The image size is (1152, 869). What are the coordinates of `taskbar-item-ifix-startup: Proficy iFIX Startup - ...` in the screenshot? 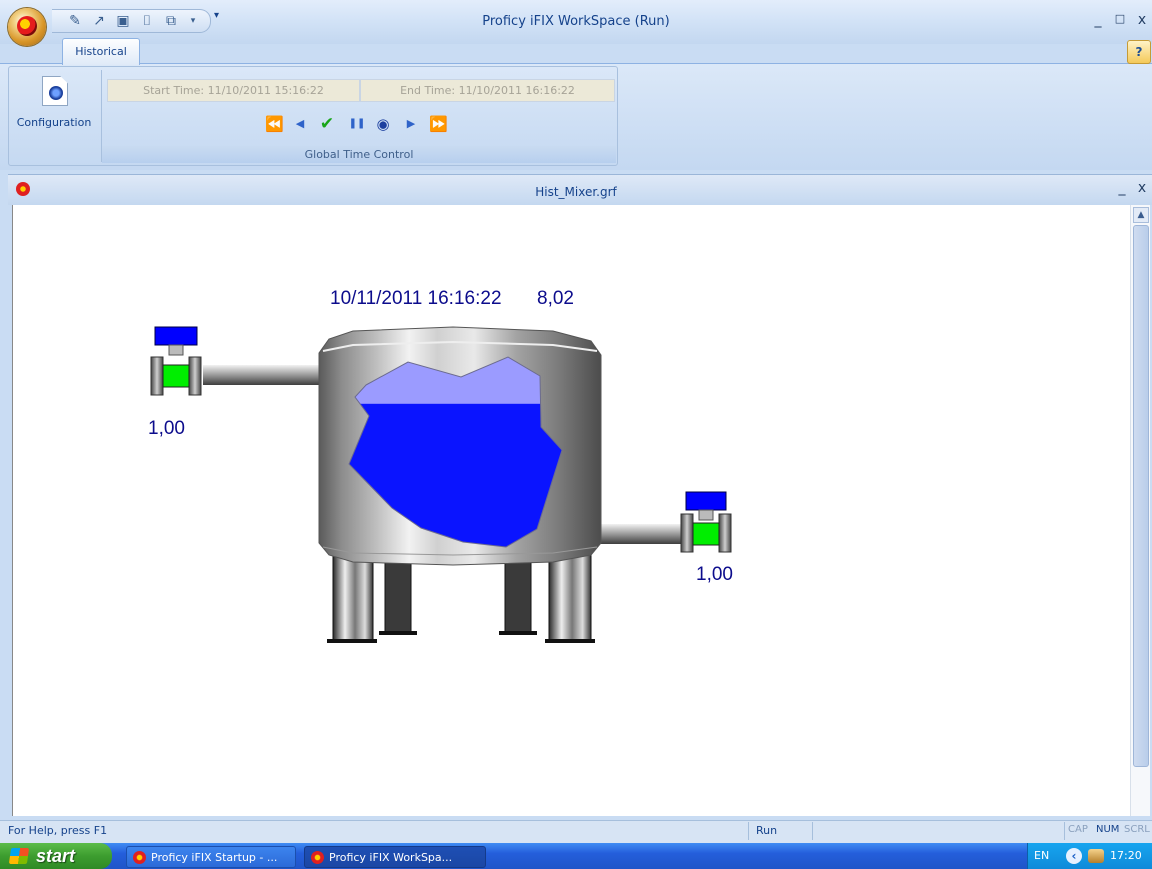 It's located at (211, 857).